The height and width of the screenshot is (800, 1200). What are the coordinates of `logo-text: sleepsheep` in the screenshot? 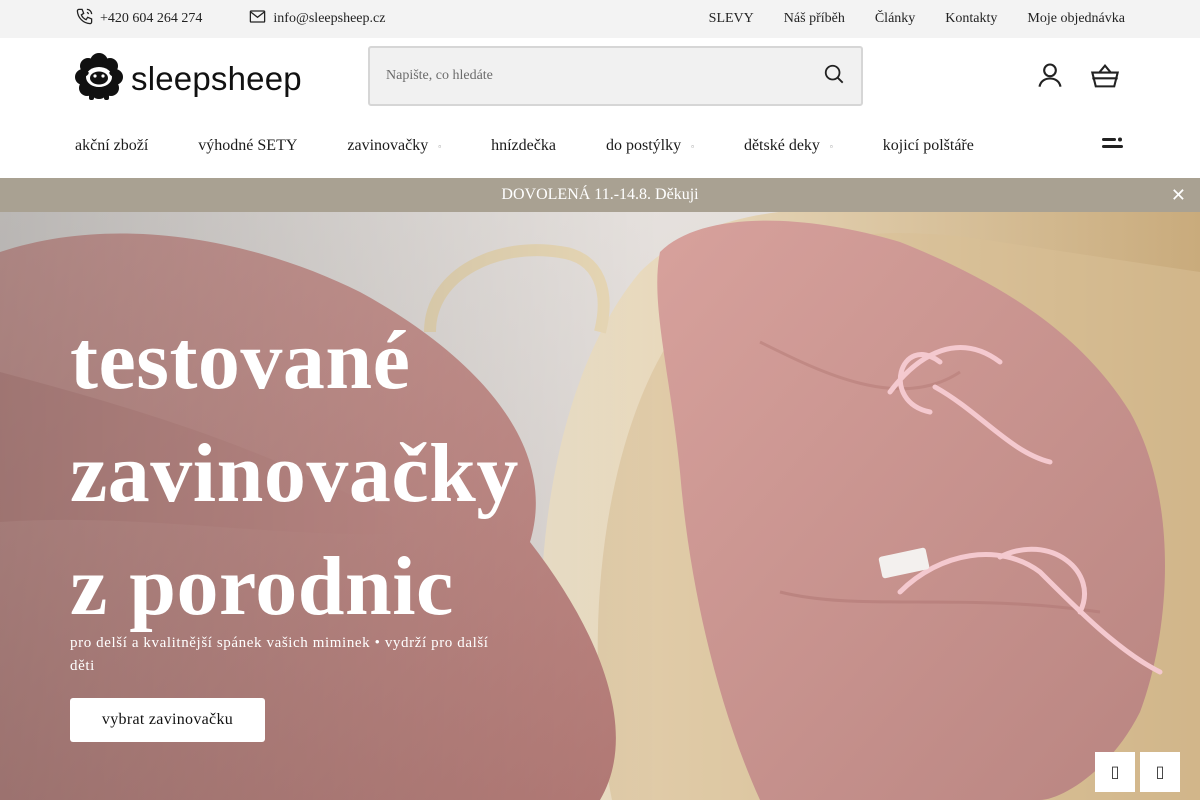 It's located at (216, 78).